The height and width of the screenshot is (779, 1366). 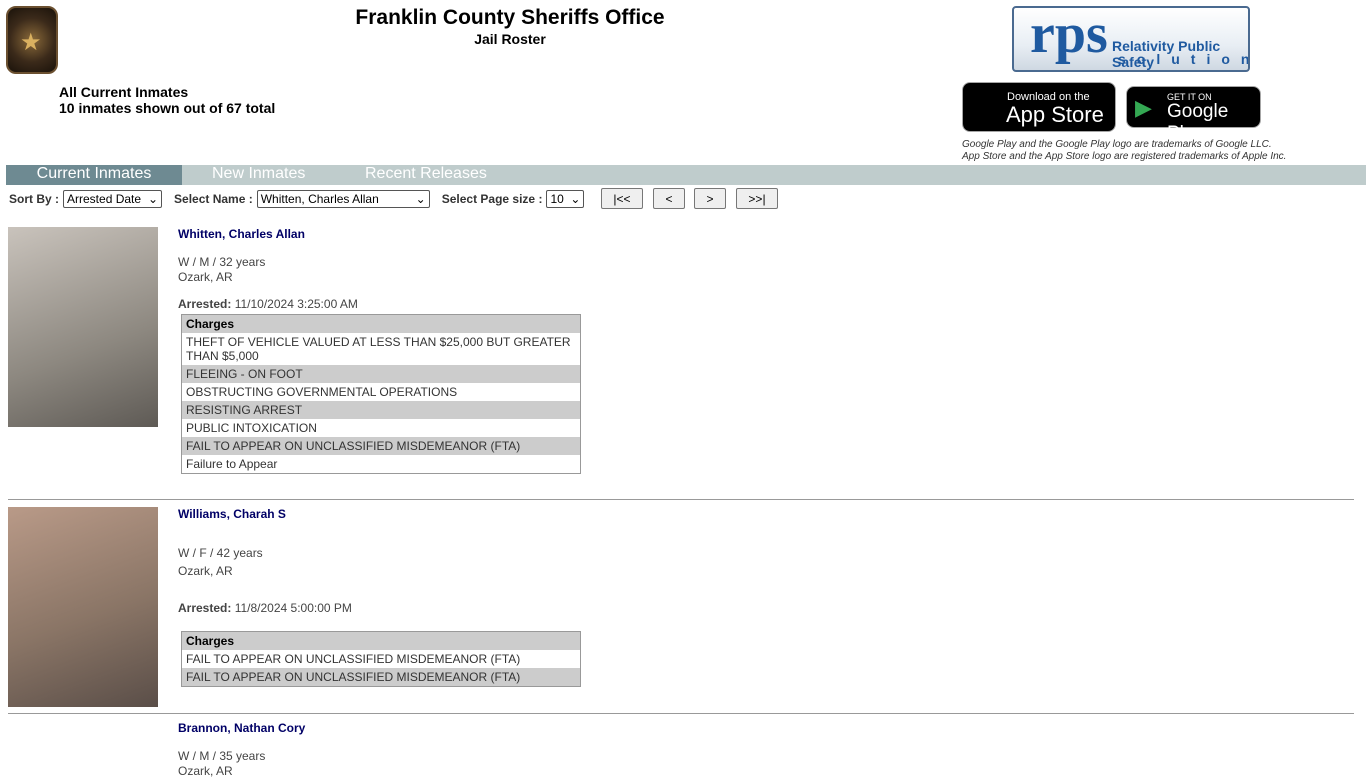 What do you see at coordinates (319, 199) in the screenshot?
I see `name-value: Whitten, Charles Allan` at bounding box center [319, 199].